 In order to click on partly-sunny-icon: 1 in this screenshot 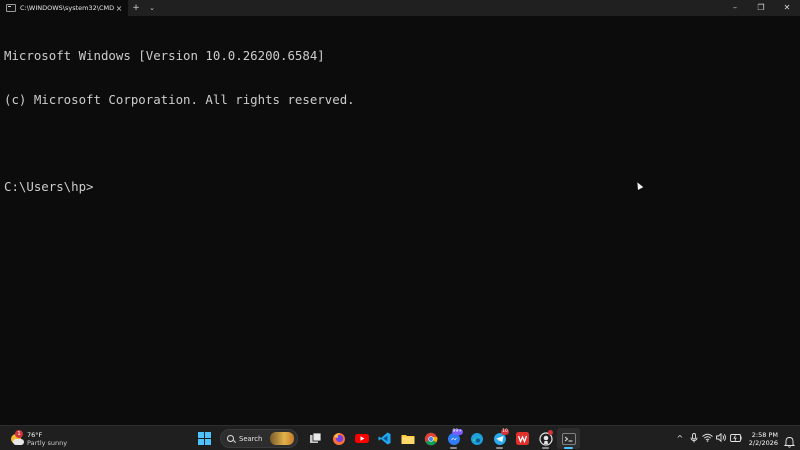, I will do `click(17, 438)`.